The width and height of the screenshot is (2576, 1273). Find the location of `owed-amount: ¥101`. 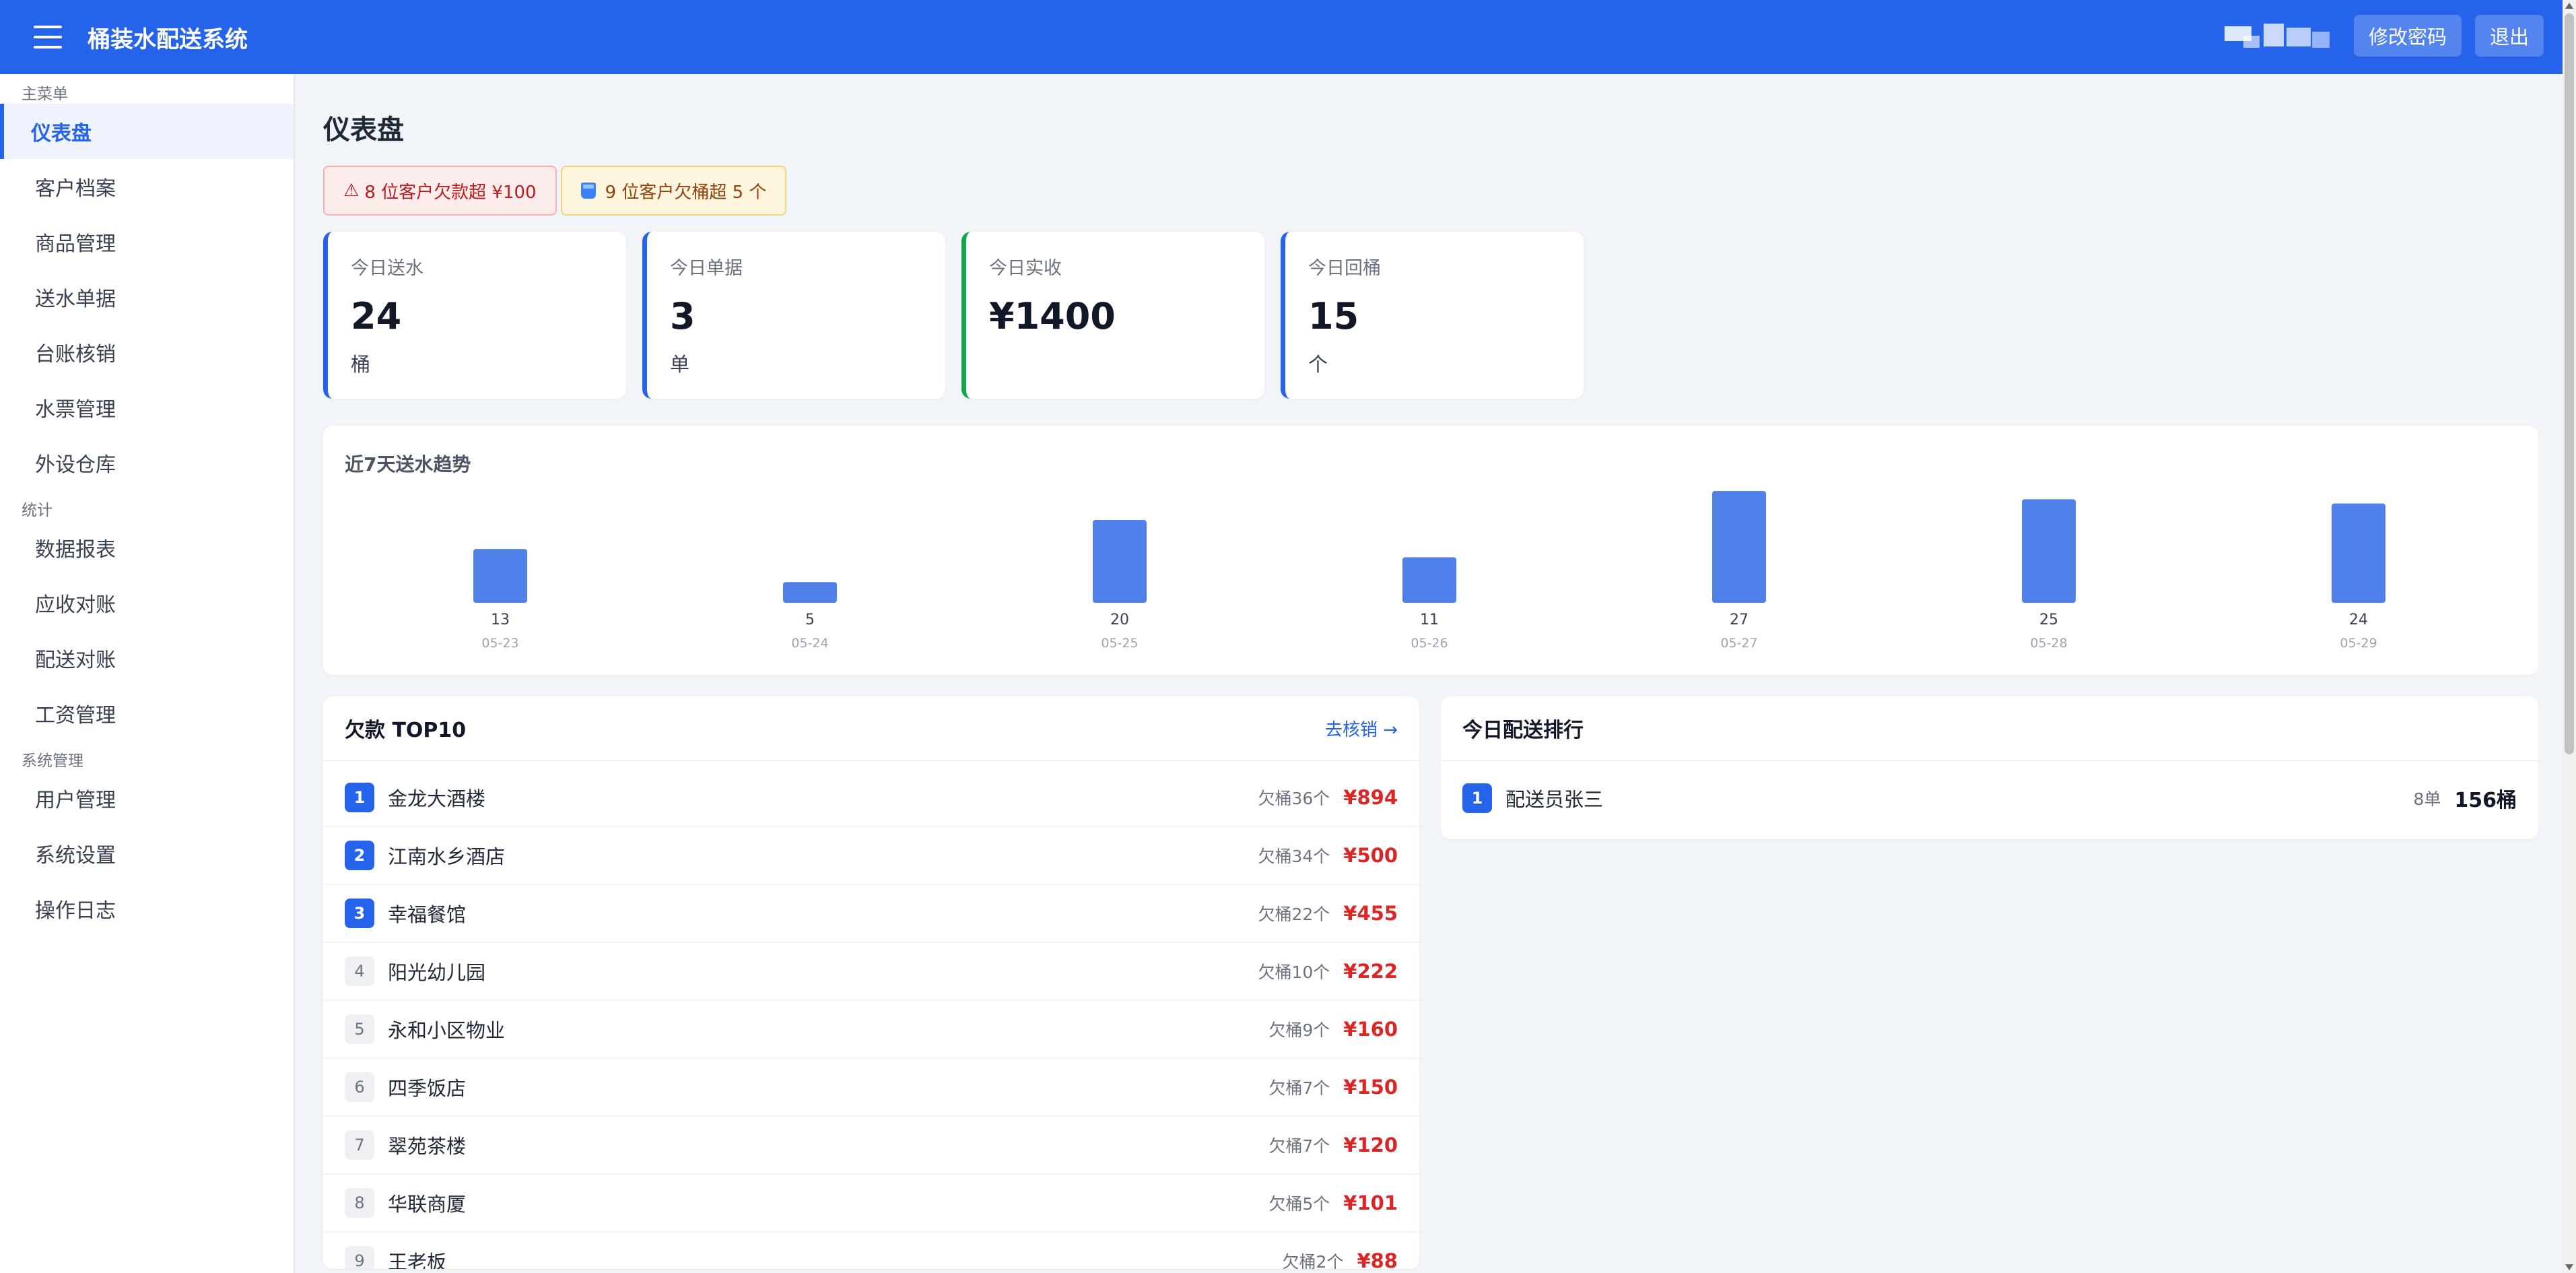

owed-amount: ¥101 is located at coordinates (1370, 1203).